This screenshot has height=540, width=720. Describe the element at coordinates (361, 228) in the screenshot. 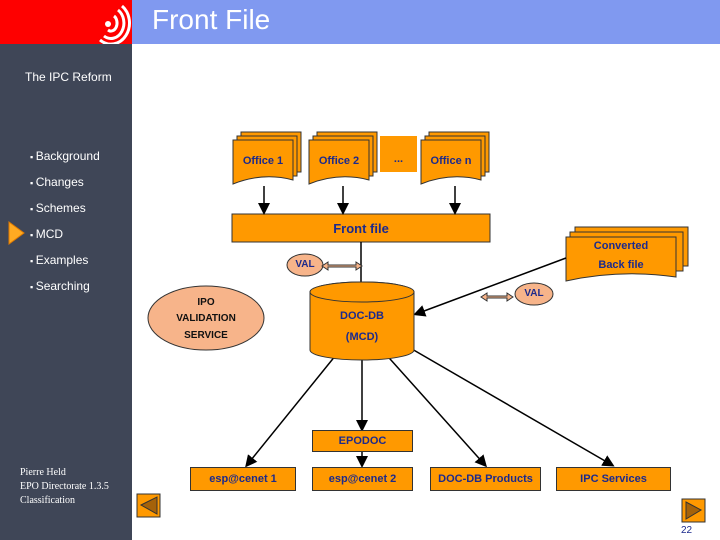

I see `front-file-label: Front file` at that location.